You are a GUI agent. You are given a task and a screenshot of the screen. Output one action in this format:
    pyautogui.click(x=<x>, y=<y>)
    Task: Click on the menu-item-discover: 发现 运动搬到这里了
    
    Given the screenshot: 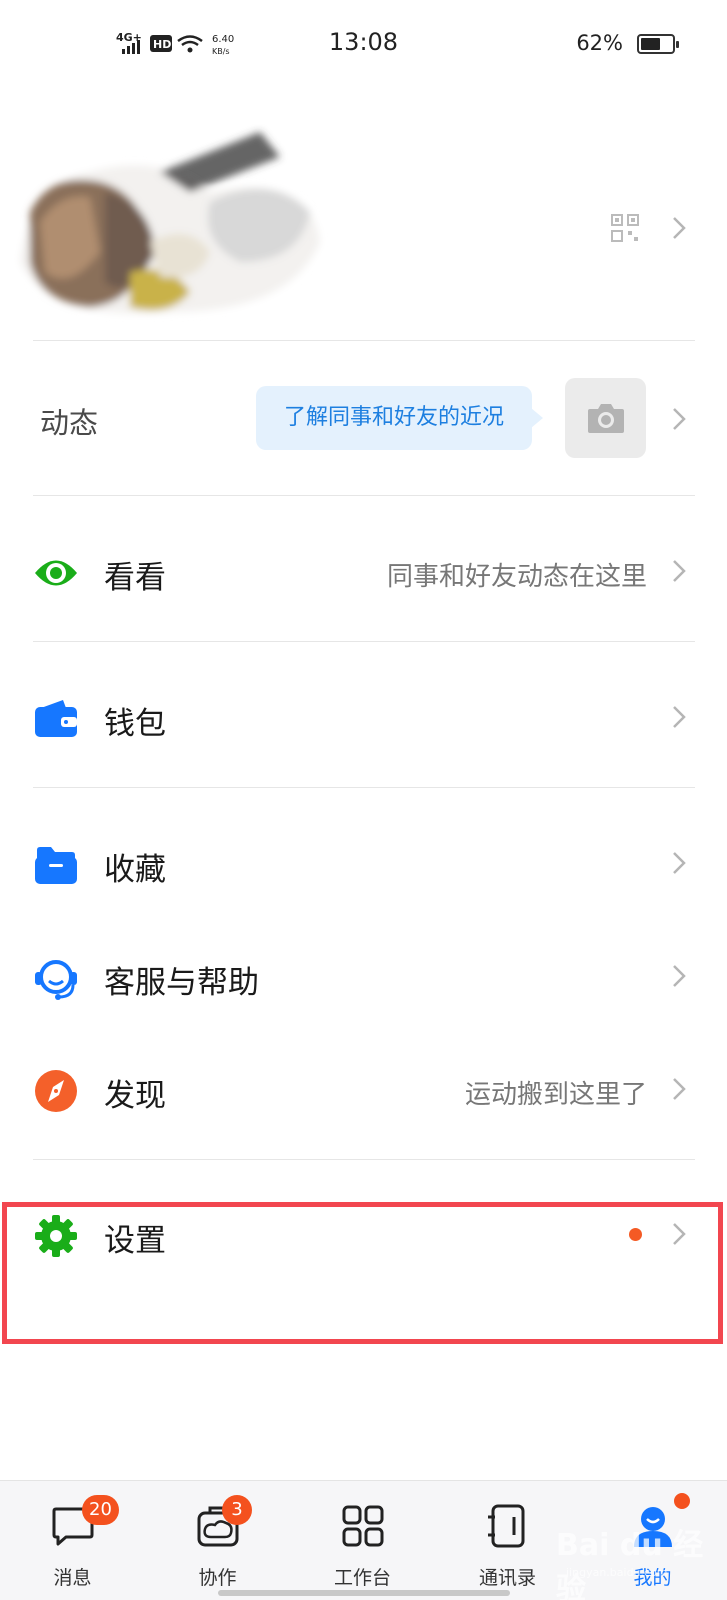 What is the action you would take?
    pyautogui.click(x=363, y=1088)
    